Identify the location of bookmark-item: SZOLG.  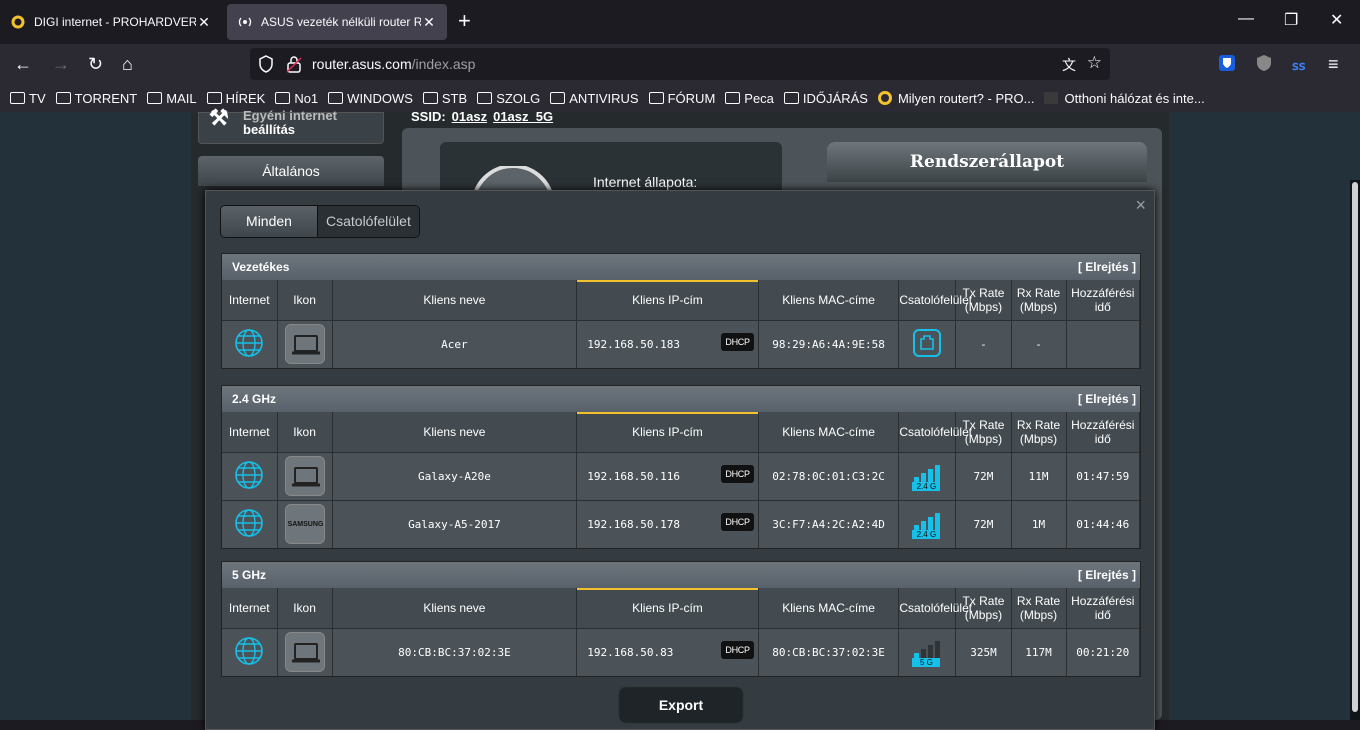
(508, 98).